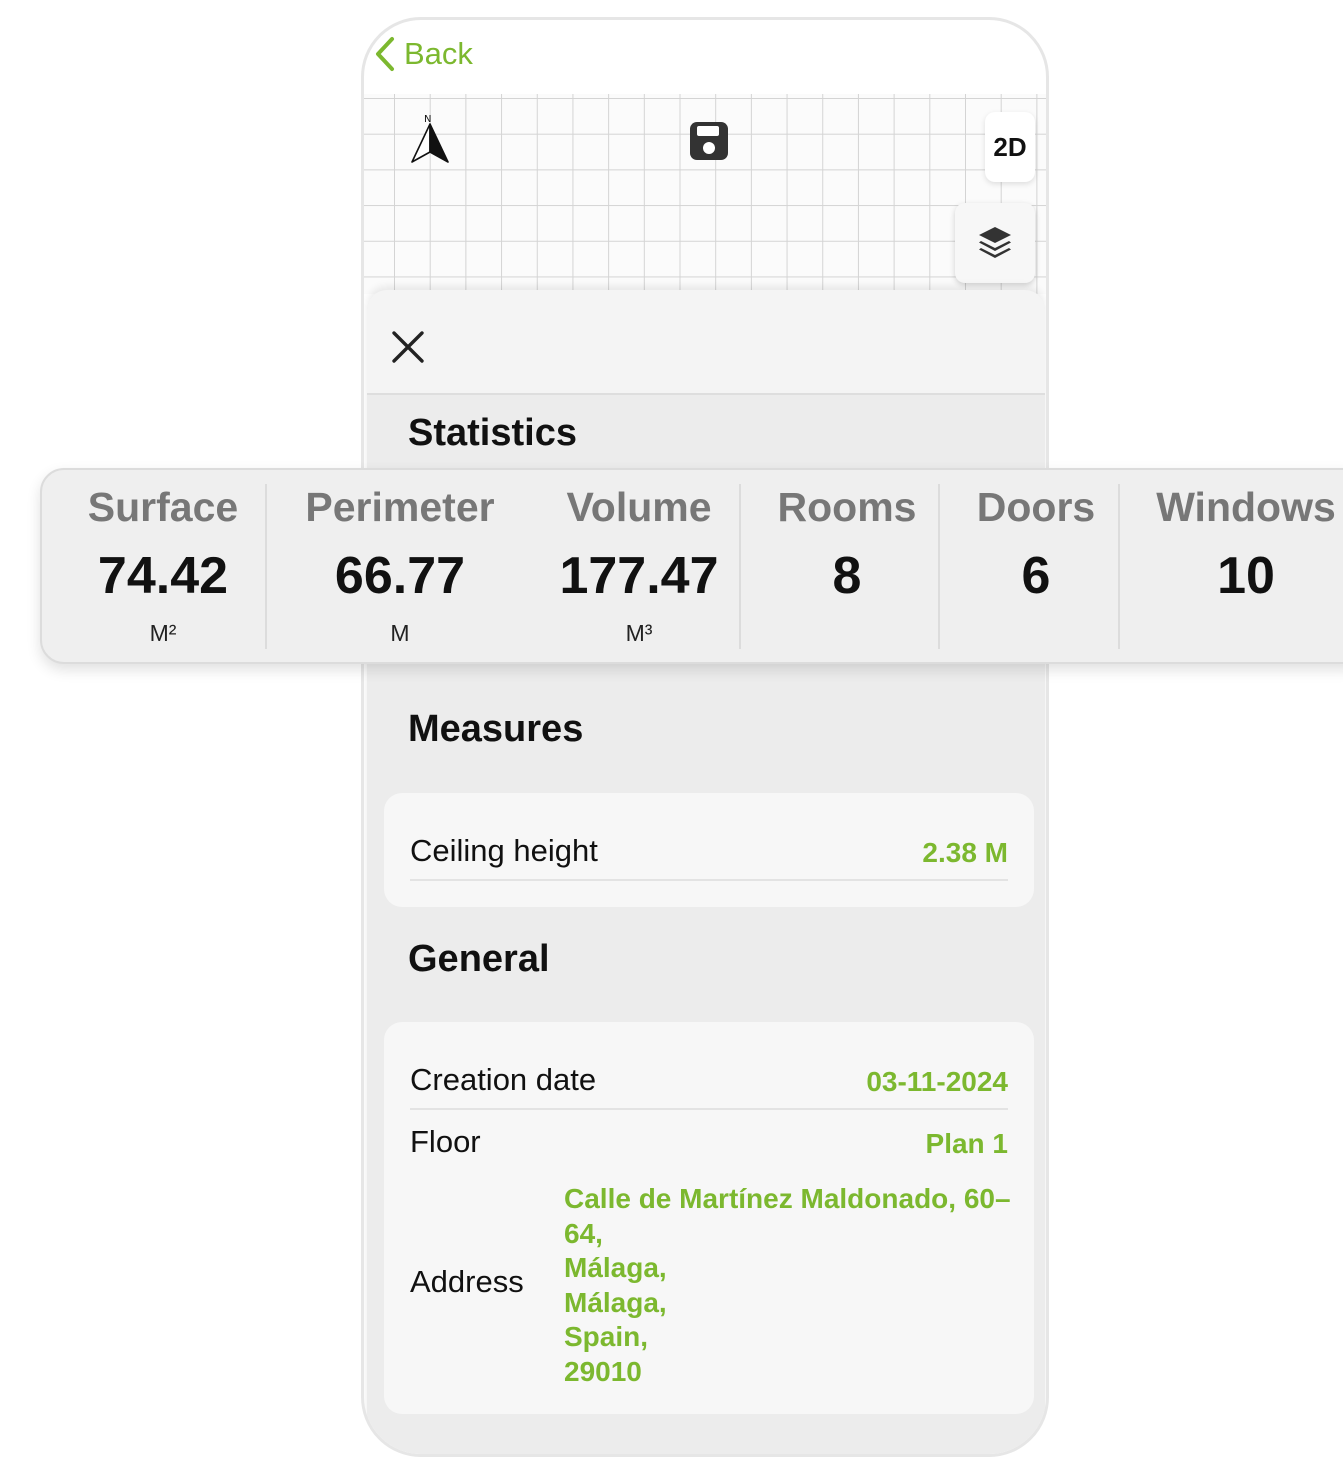  I want to click on measures-card: Ceiling height 2.38 M, so click(709, 850).